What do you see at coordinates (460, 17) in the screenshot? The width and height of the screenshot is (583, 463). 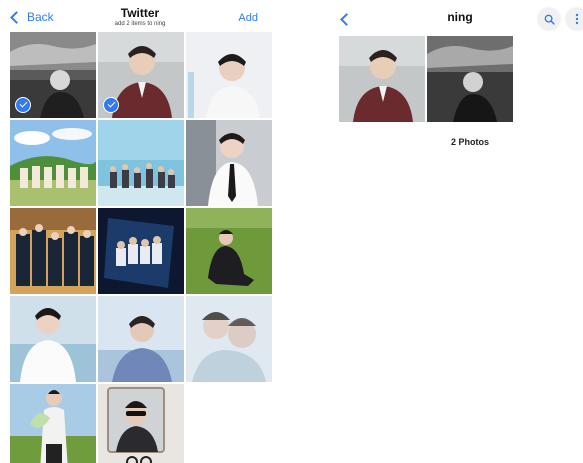 I see `album-title: ning` at bounding box center [460, 17].